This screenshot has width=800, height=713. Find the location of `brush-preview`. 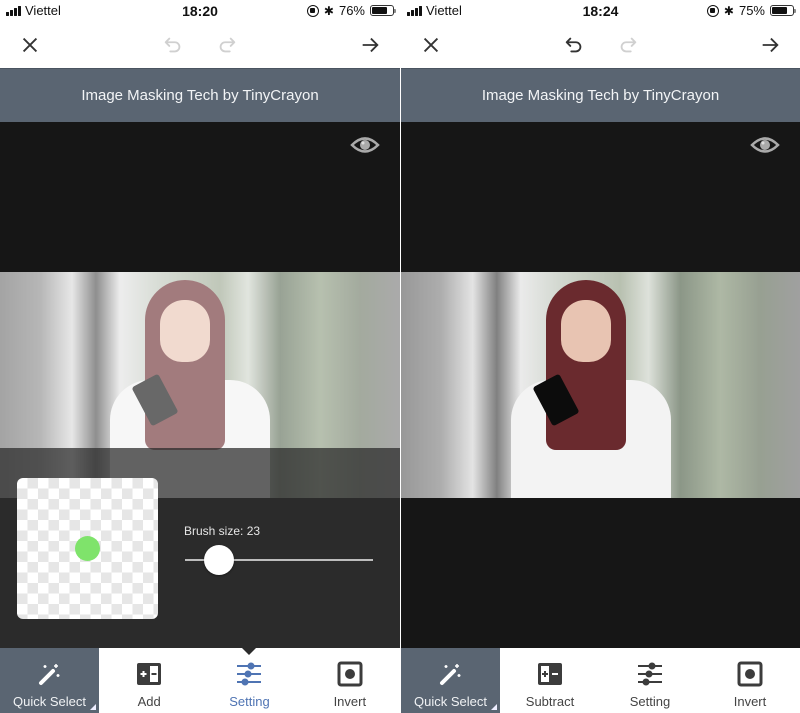

brush-preview is located at coordinates (87, 548).